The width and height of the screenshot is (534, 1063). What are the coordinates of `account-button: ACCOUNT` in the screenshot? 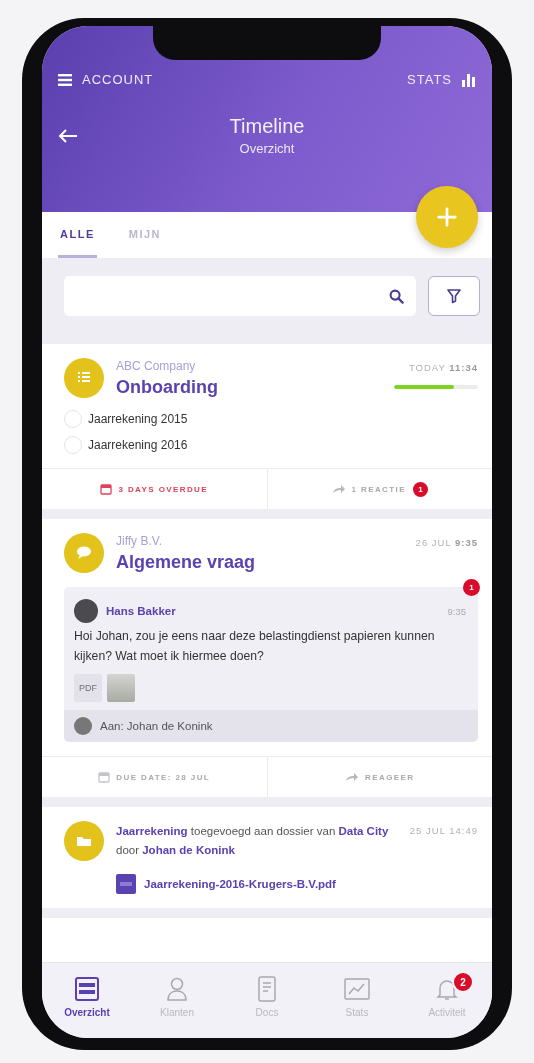 It's located at (106, 79).